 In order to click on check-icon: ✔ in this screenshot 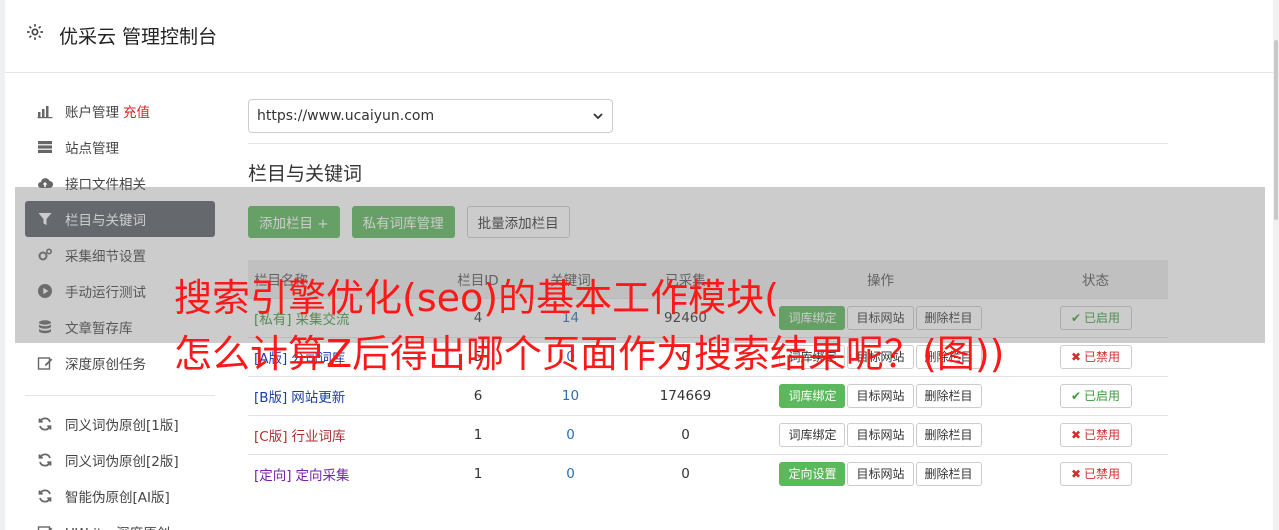, I will do `click(1076, 395)`.